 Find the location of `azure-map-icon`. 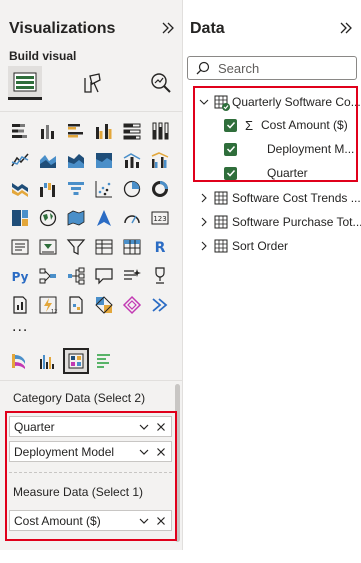

azure-map-icon is located at coordinates (104, 218).